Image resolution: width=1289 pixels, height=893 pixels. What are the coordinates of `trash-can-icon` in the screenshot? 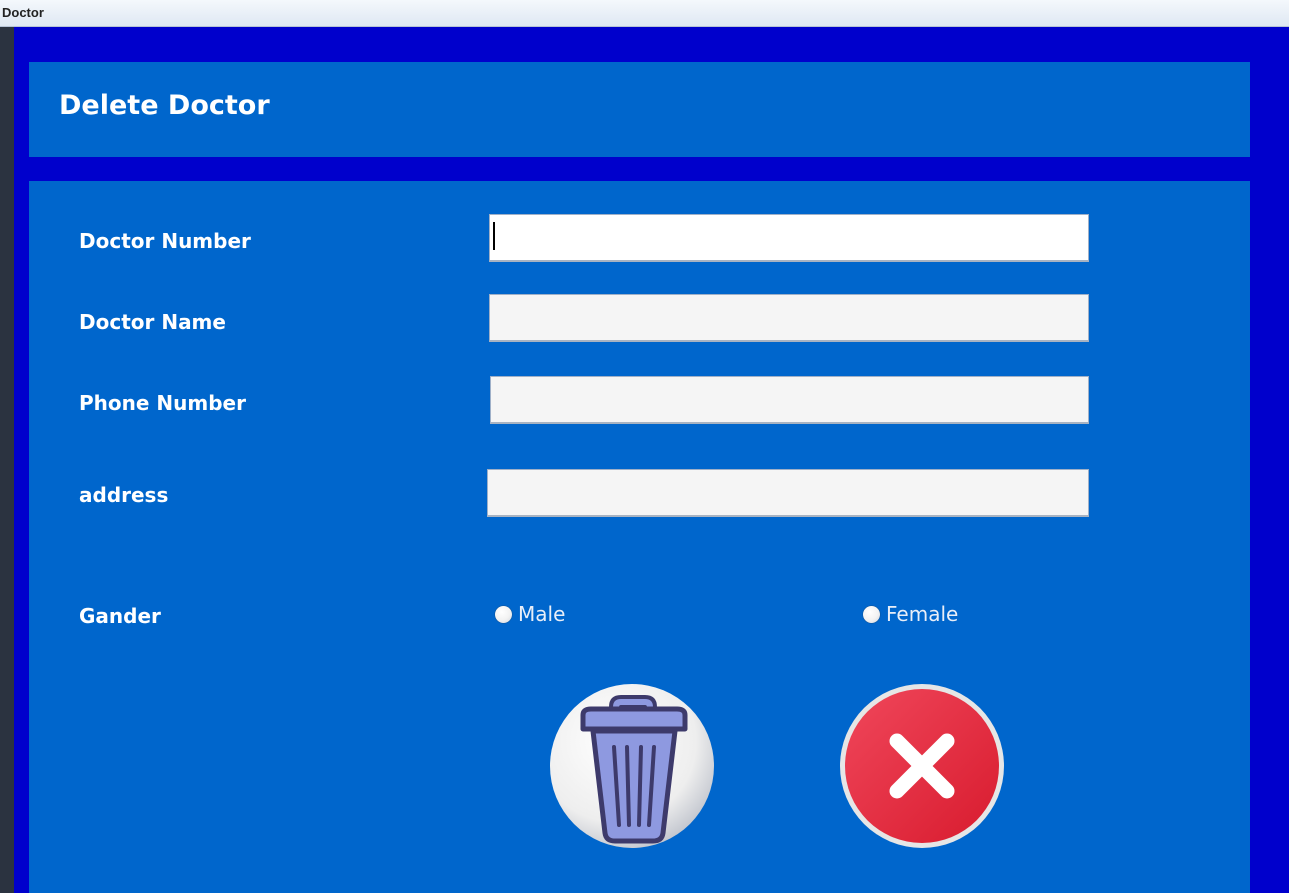 It's located at (632, 766).